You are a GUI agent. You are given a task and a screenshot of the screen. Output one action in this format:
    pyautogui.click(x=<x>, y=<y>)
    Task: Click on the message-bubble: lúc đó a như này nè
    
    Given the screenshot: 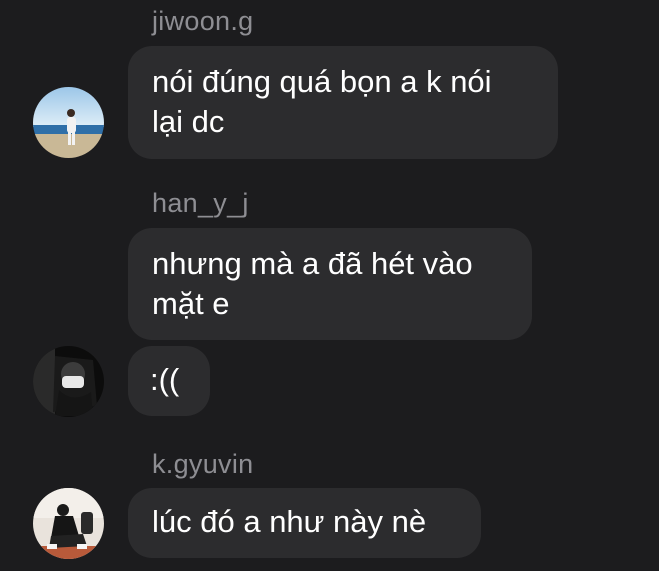 What is the action you would take?
    pyautogui.click(x=304, y=523)
    